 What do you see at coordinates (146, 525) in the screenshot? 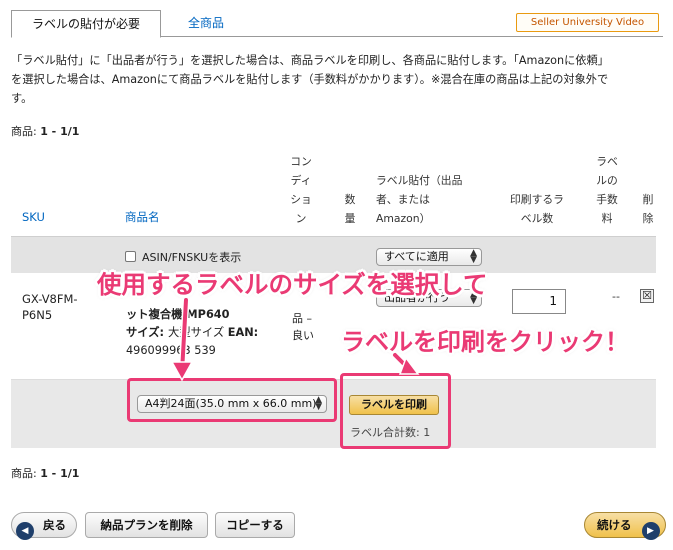
I see `delete-plan-button: 納品プランを削除` at bounding box center [146, 525].